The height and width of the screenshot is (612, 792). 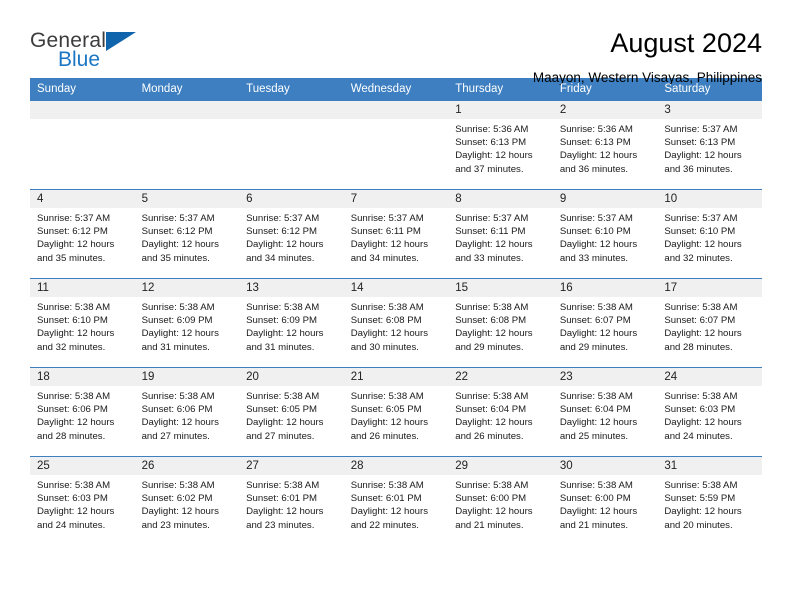 What do you see at coordinates (79, 59) in the screenshot?
I see `logo-text-blue: Blue` at bounding box center [79, 59].